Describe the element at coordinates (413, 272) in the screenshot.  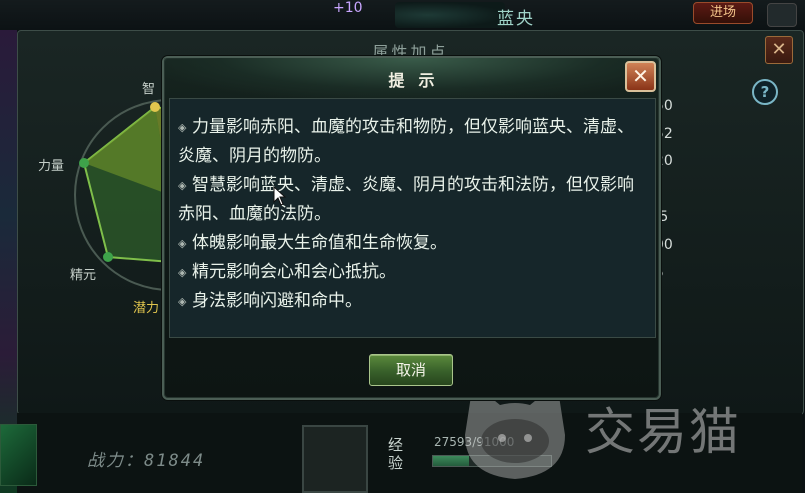
I see `tip-item-essence: ◈ 精元影响会心和会心抵抗。` at that location.